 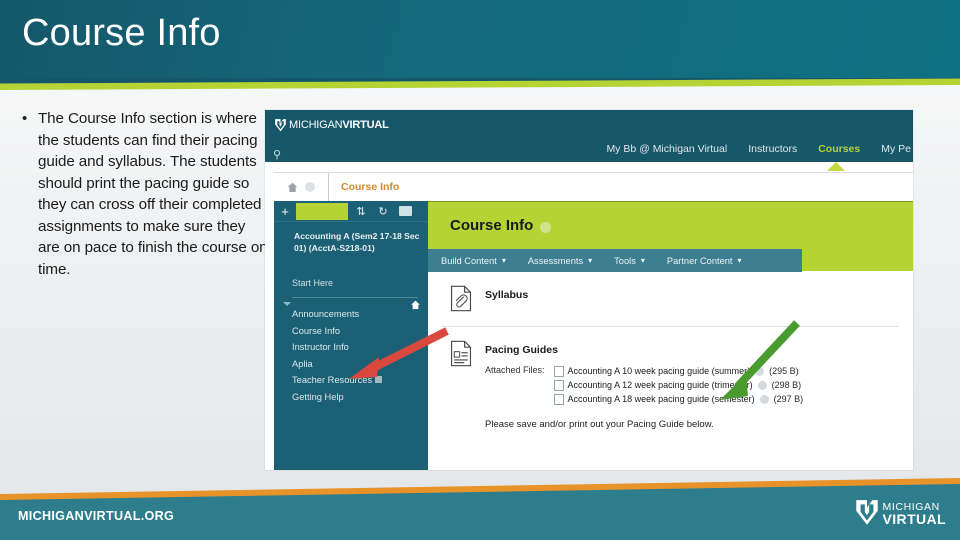 I want to click on folder-view-button, so click(x=405, y=211).